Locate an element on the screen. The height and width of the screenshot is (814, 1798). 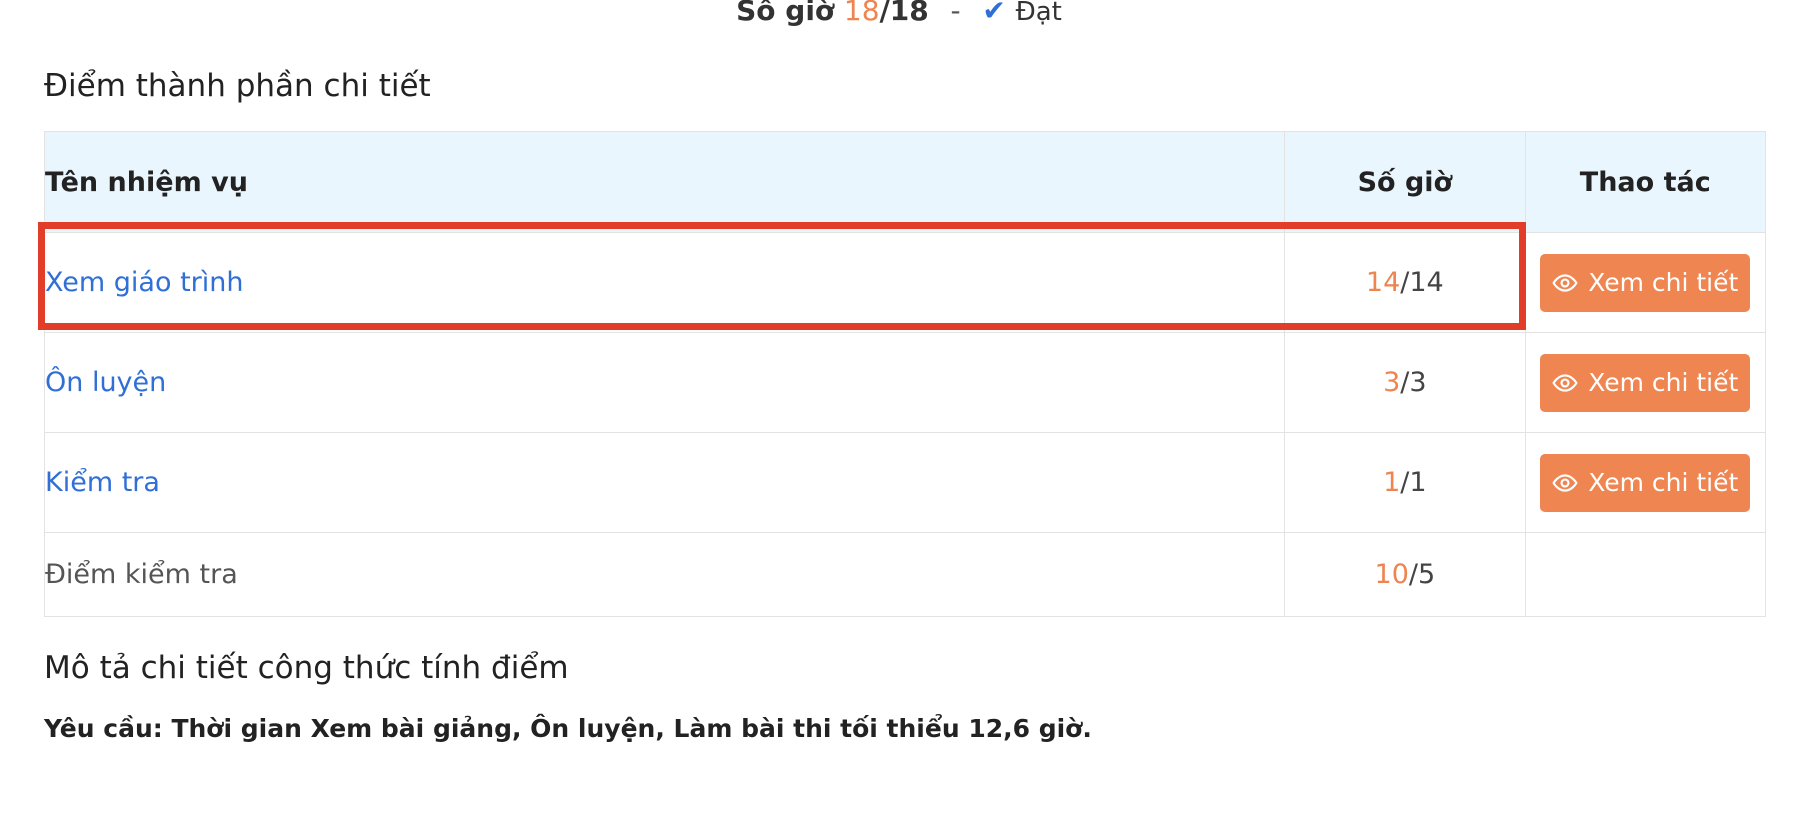
score-value-cell: 10/5 is located at coordinates (1405, 574).